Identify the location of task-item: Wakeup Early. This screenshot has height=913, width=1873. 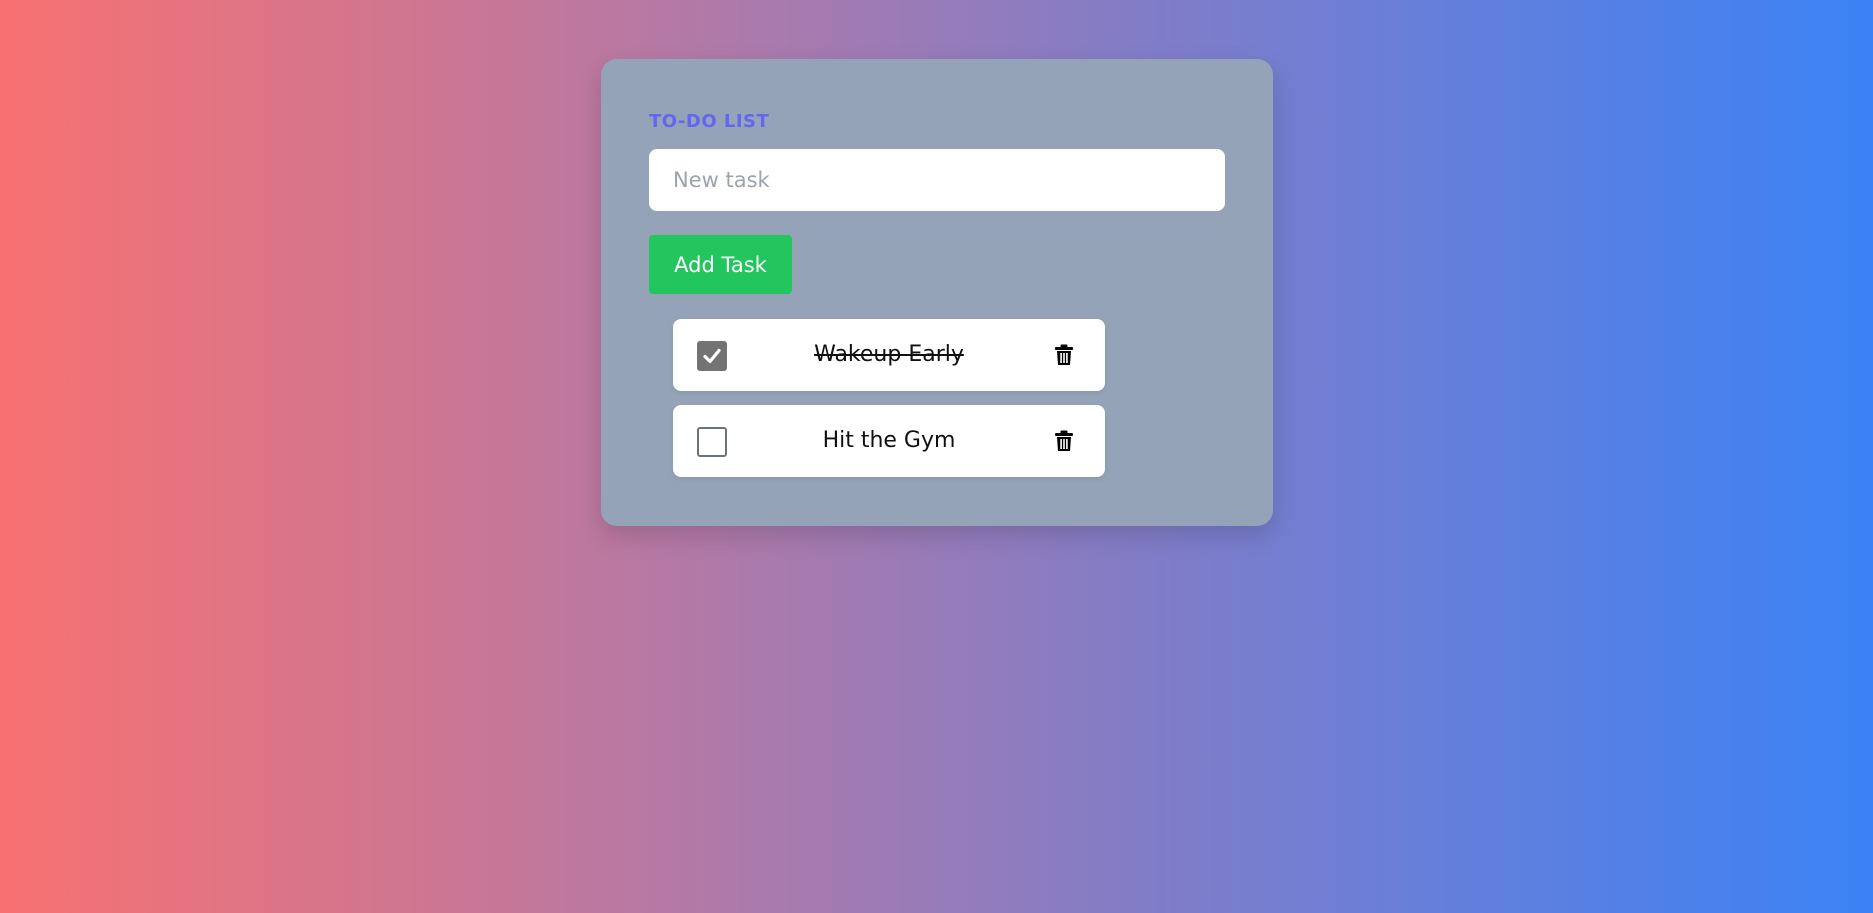
(889, 355).